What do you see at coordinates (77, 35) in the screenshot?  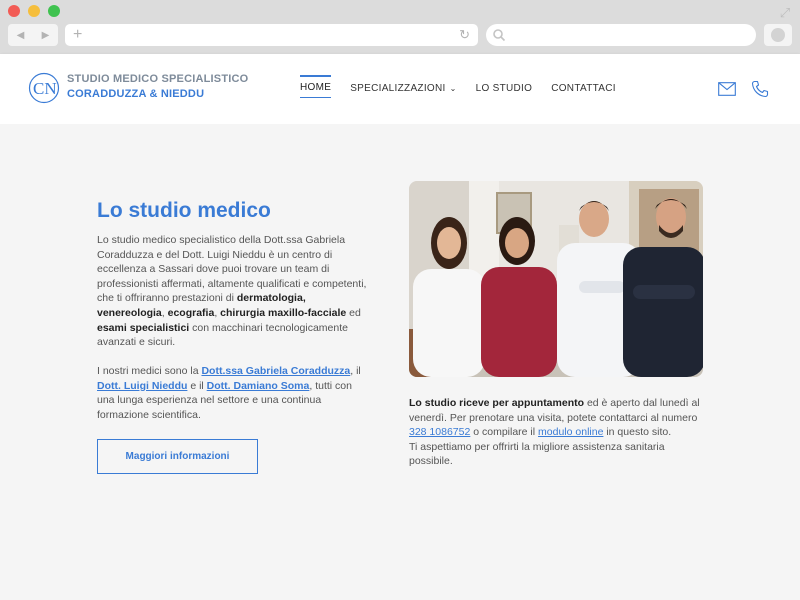 I see `new-tab-icon: +` at bounding box center [77, 35].